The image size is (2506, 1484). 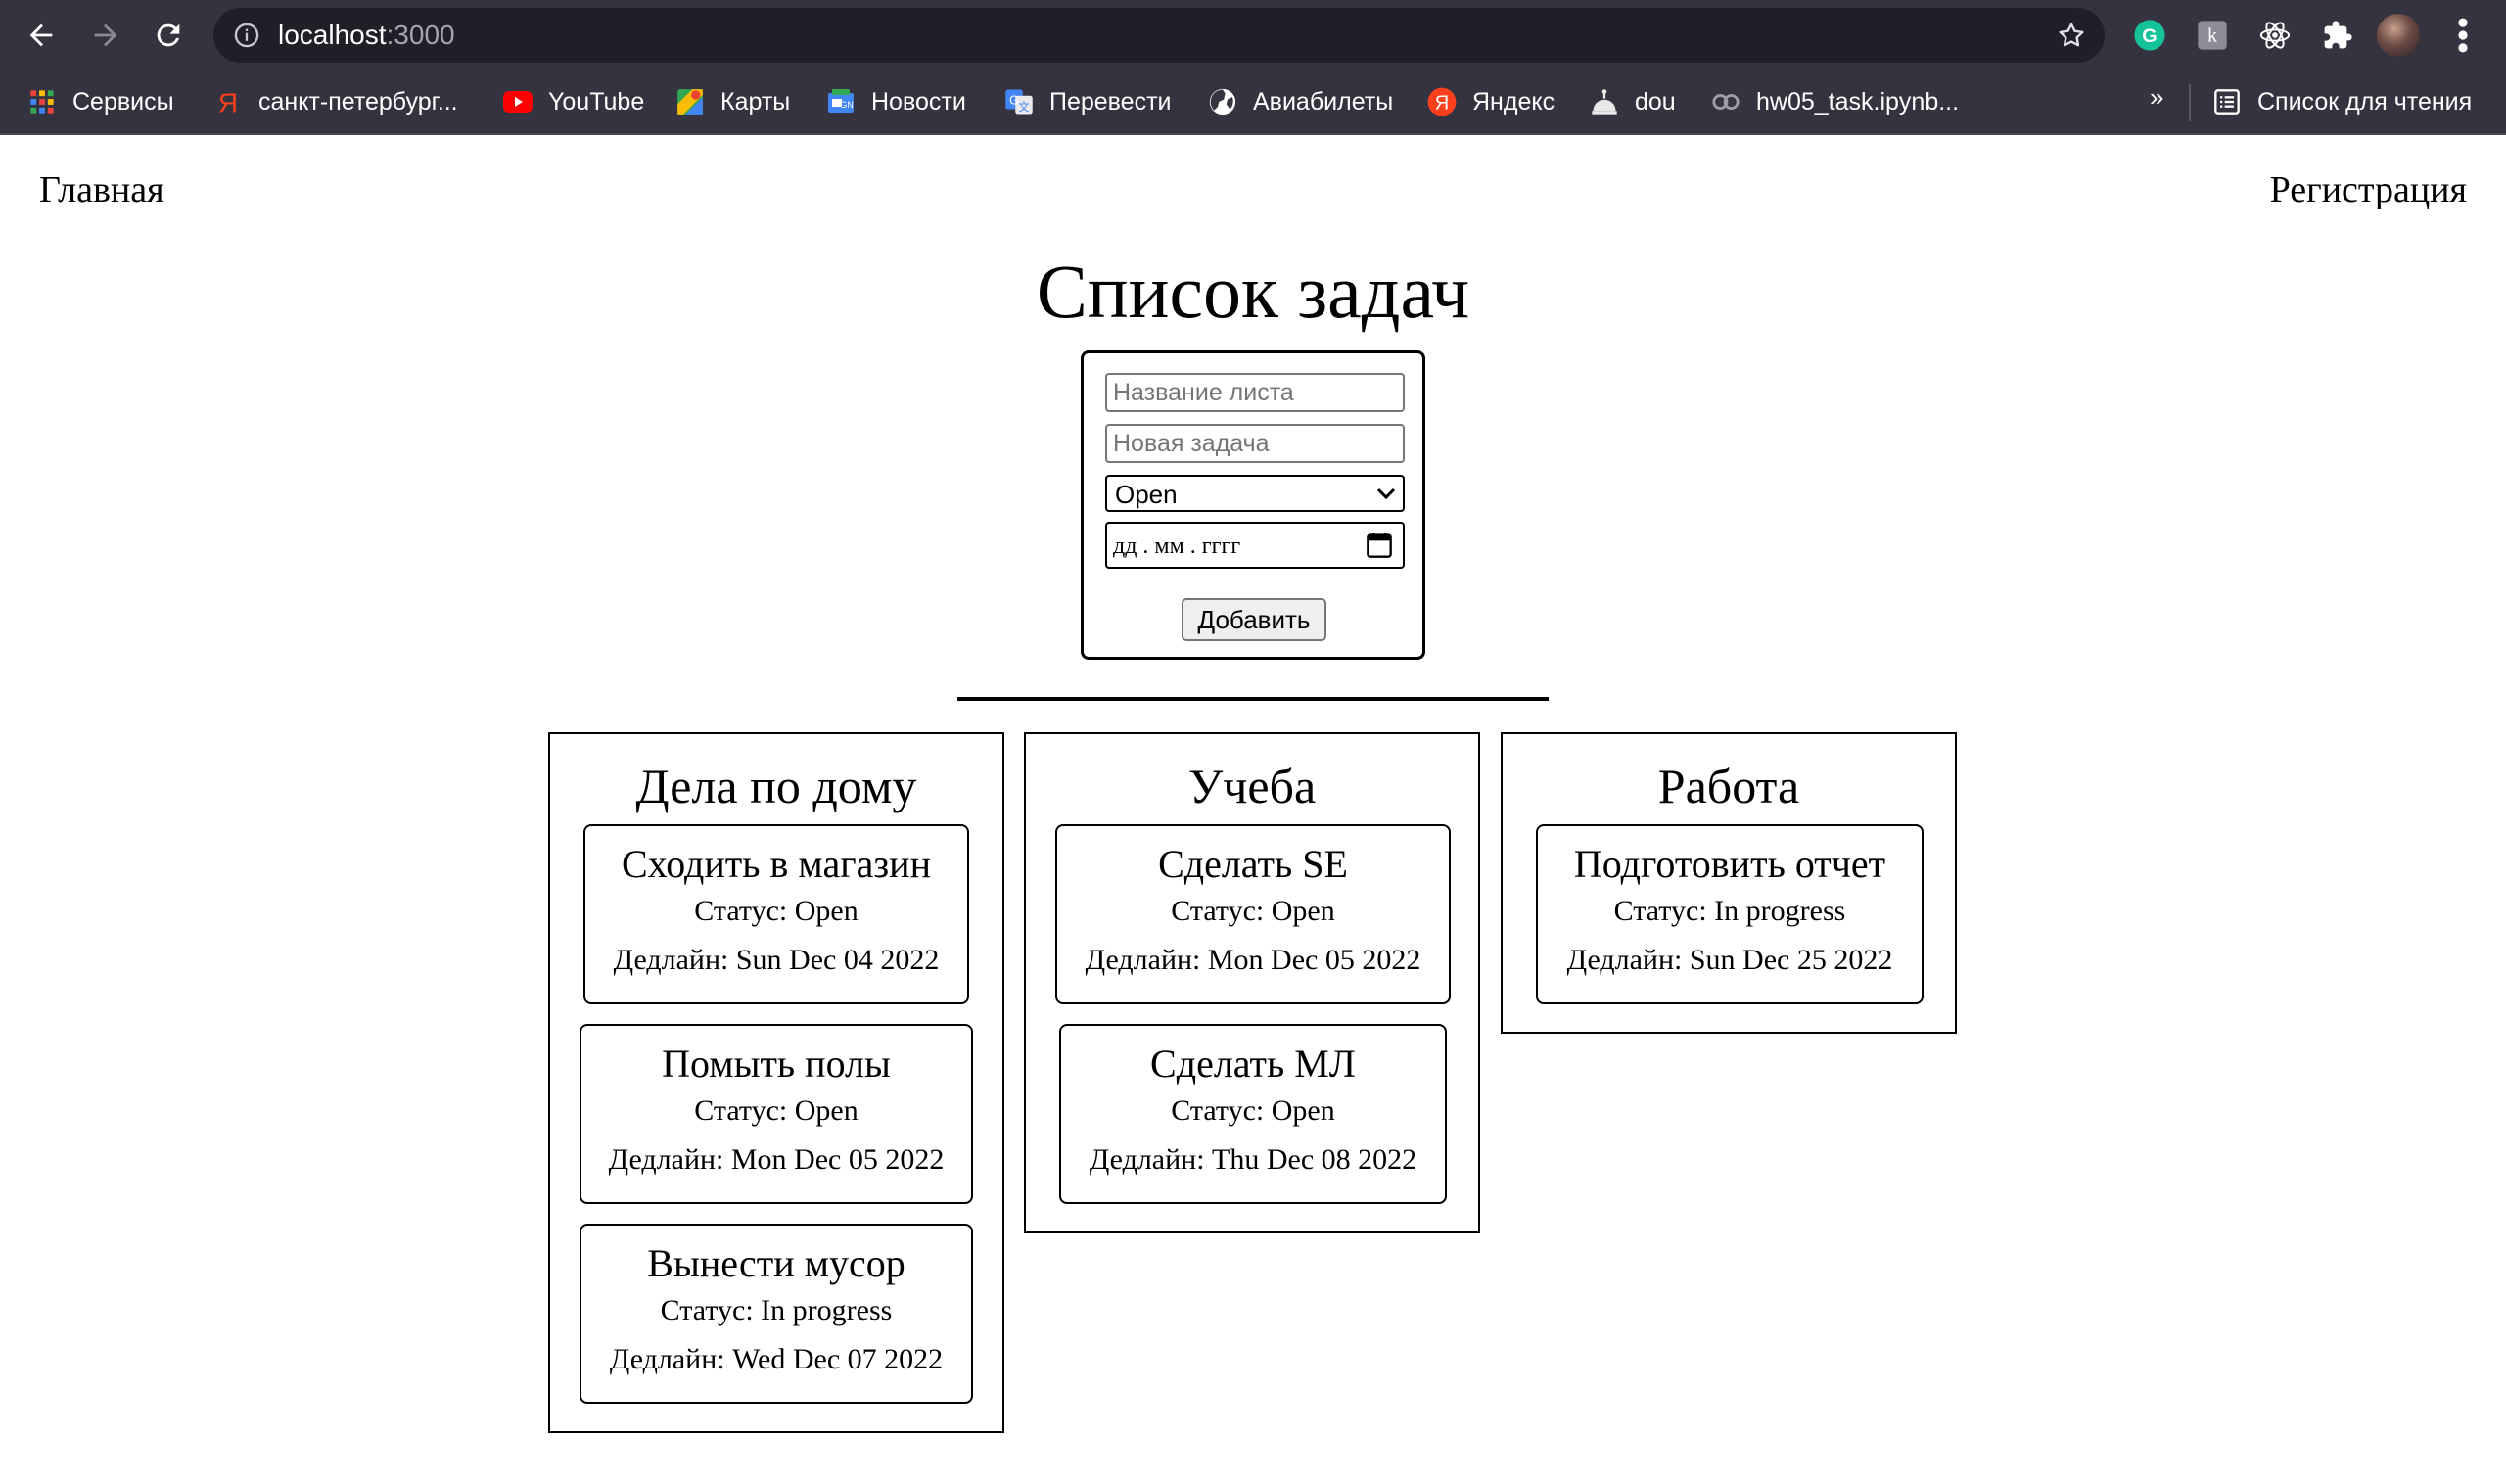 I want to click on yandex-icon: Я, so click(x=1442, y=101).